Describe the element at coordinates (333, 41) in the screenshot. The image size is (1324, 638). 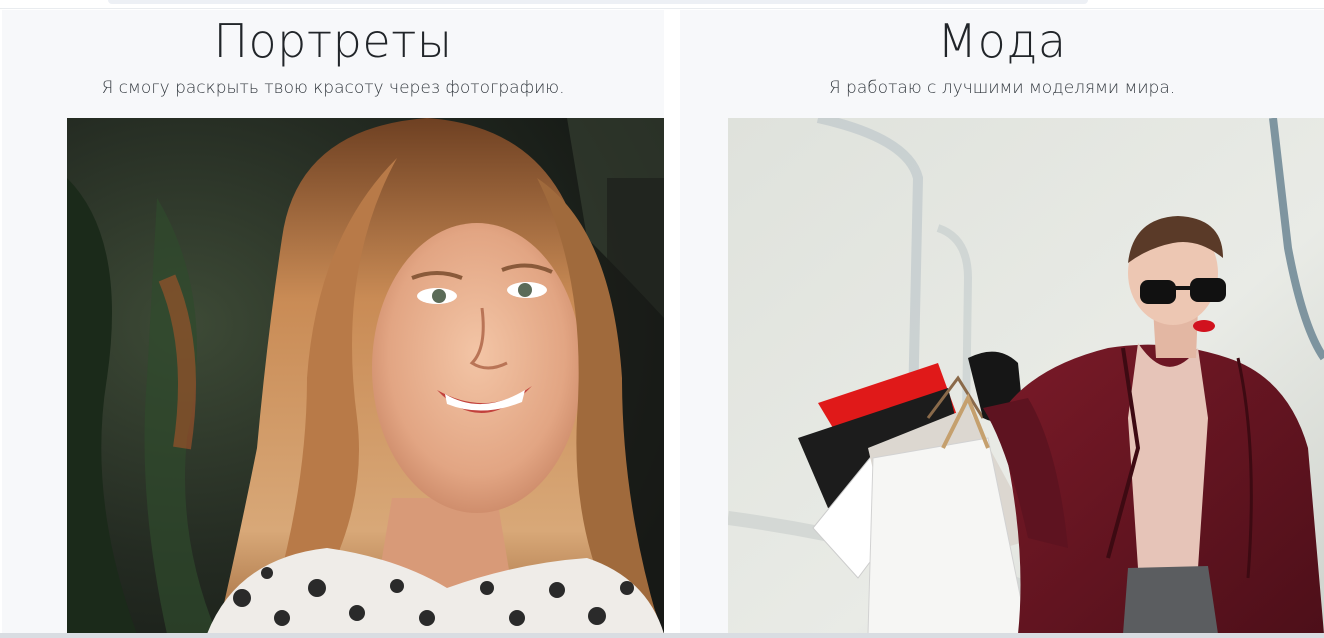
I see `card-title-portraits: Портреты` at that location.